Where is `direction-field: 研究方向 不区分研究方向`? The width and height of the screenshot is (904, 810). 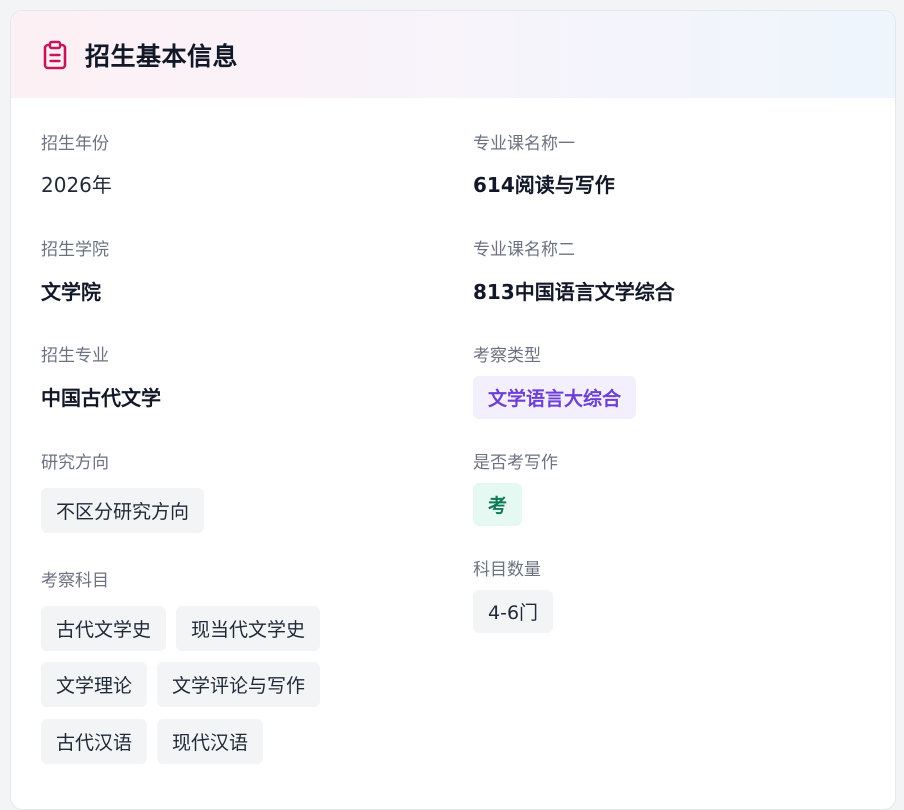 direction-field: 研究方向 不区分研究方向 is located at coordinates (123, 492).